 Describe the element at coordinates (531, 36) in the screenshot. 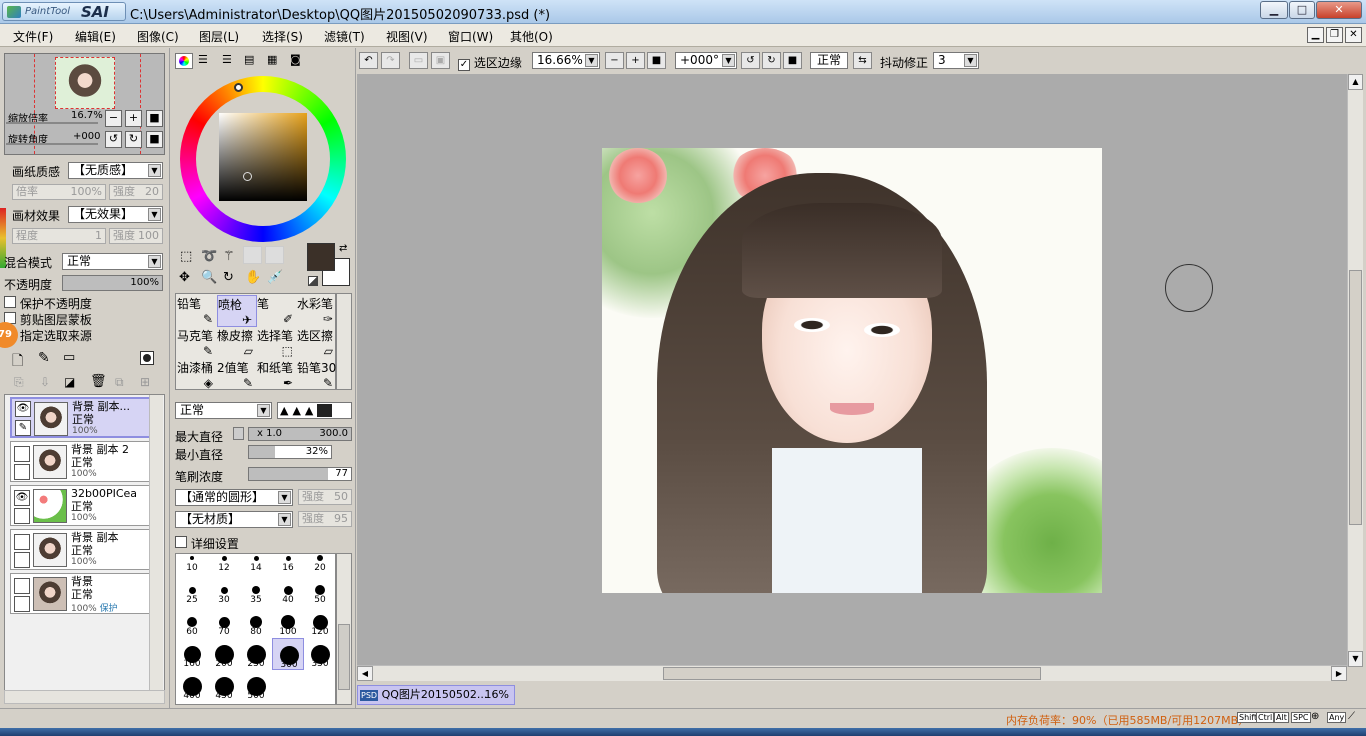

I see `menu-other: 其他(O)` at that location.